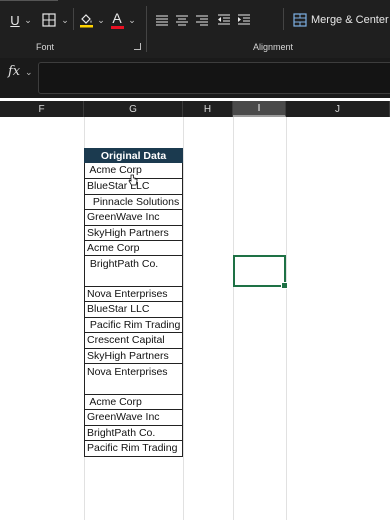  What do you see at coordinates (42, 109) in the screenshot?
I see `column-header-f: F` at bounding box center [42, 109].